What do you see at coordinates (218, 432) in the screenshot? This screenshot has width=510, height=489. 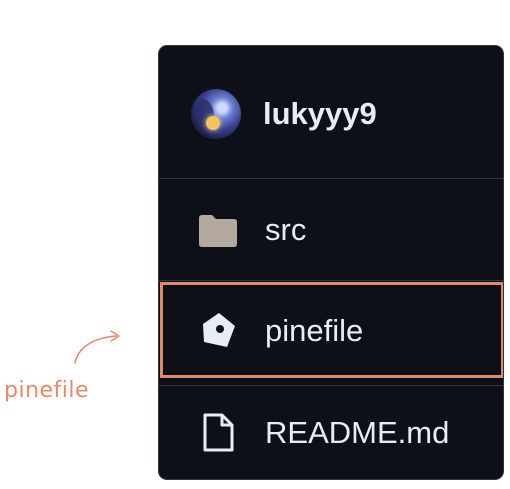 I see `file-icon` at bounding box center [218, 432].